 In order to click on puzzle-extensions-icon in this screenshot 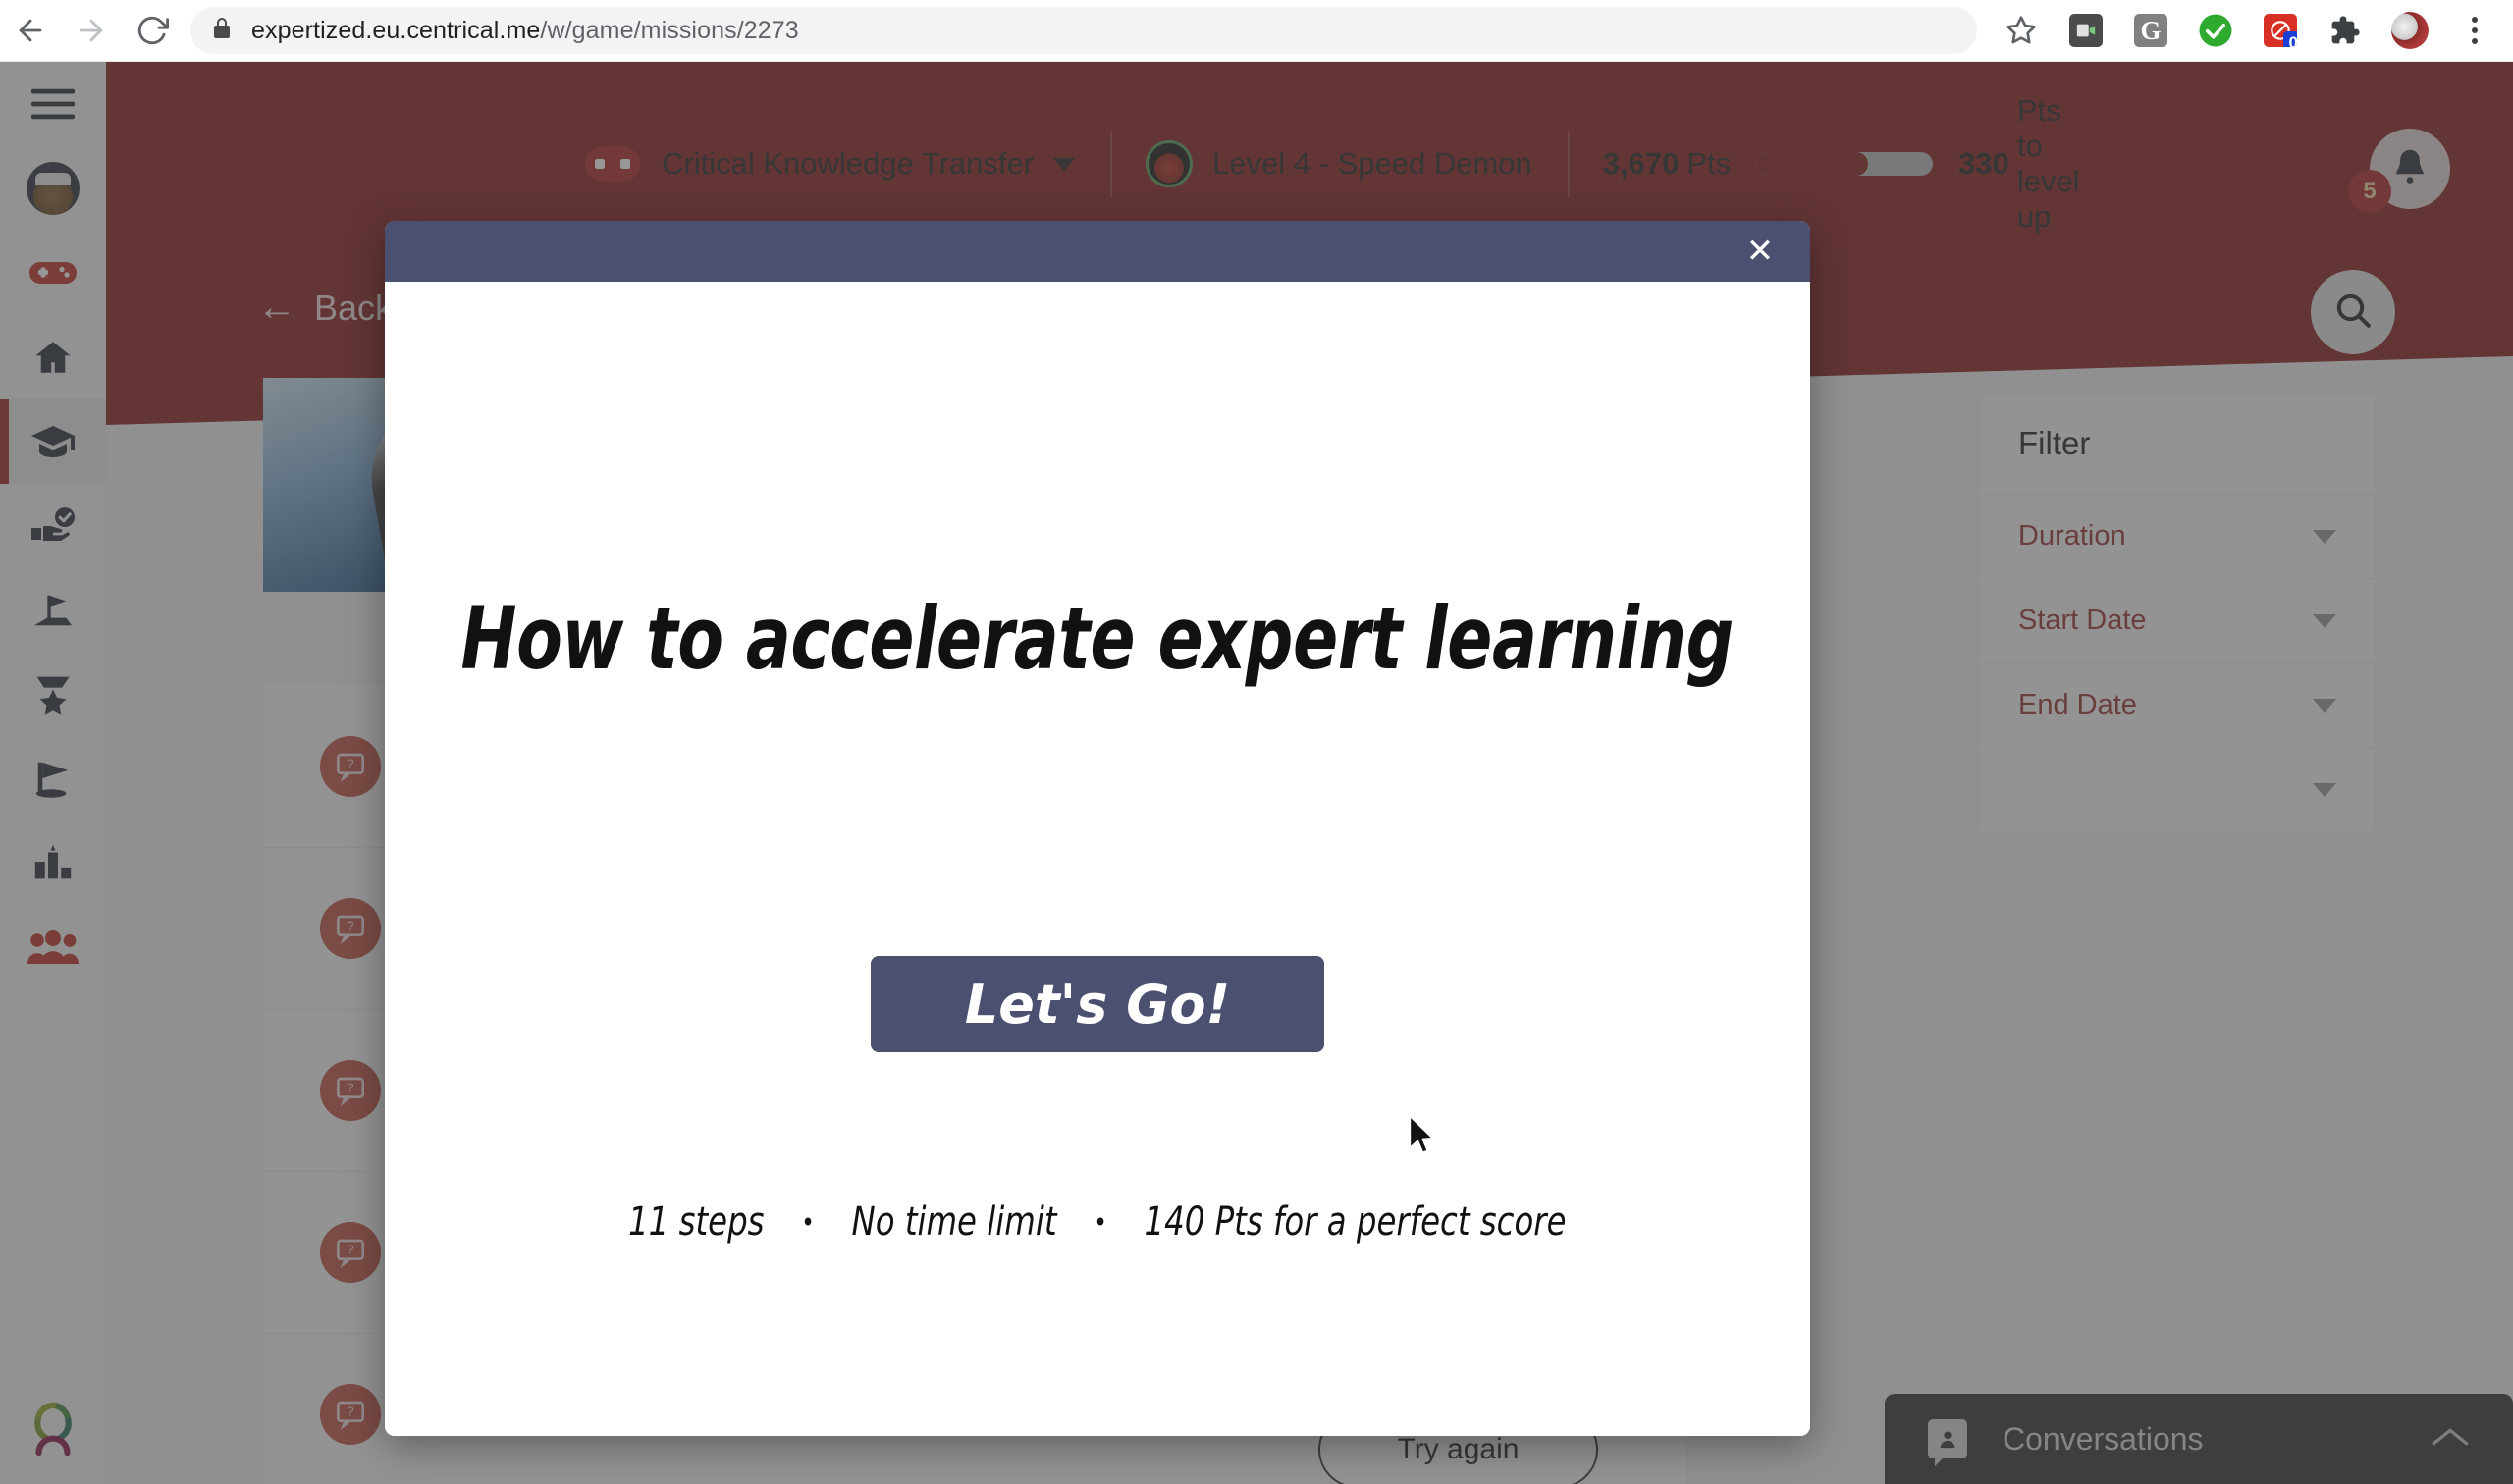, I will do `click(2346, 30)`.